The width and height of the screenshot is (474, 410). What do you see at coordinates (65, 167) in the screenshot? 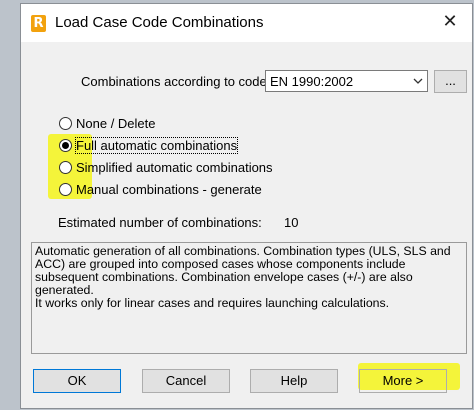
I see `radio-simplified-automatic` at bounding box center [65, 167].